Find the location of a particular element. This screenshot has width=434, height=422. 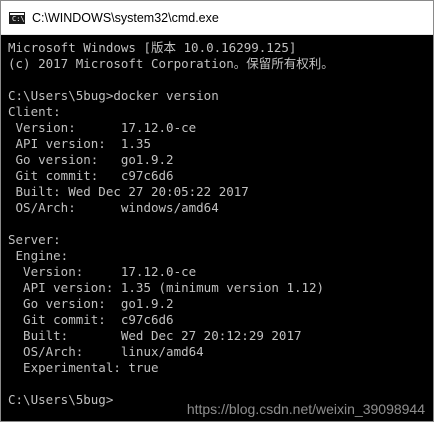

watermark-url: https://blog.csdn.net/weixin_39098944 is located at coordinates (305, 409).